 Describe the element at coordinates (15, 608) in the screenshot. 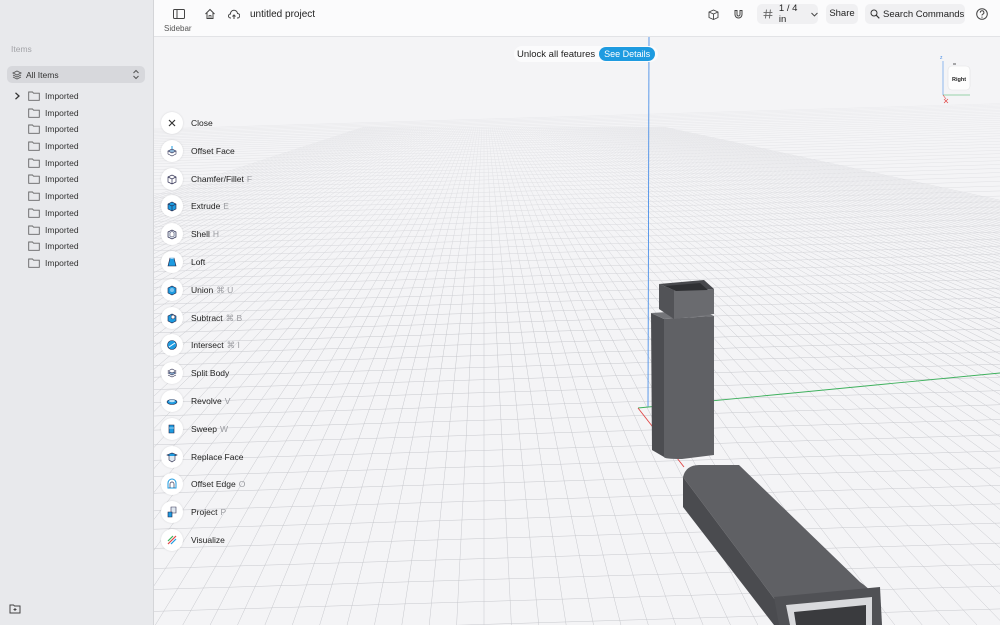

I see `new-folder-icon` at that location.